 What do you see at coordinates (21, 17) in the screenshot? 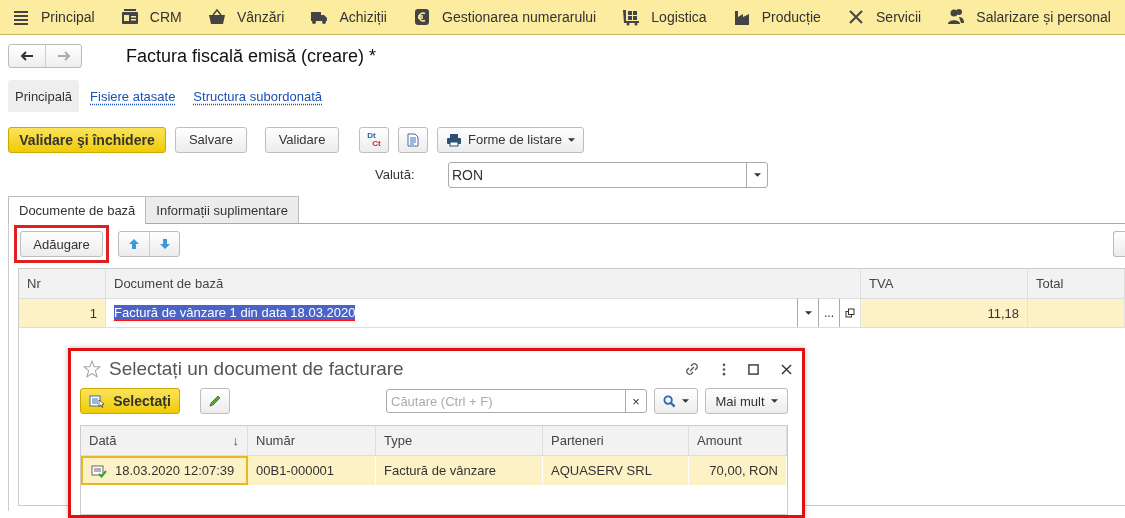
I see `menu-icon` at bounding box center [21, 17].